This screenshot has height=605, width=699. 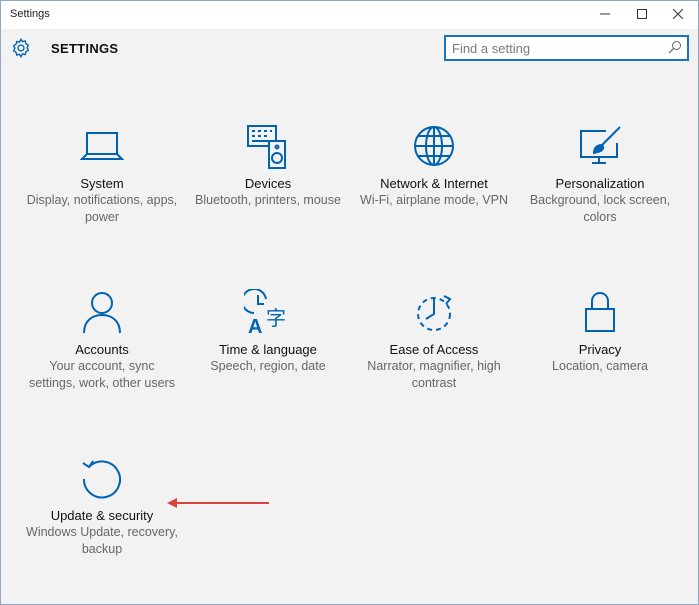 I want to click on close-button, so click(x=678, y=14).